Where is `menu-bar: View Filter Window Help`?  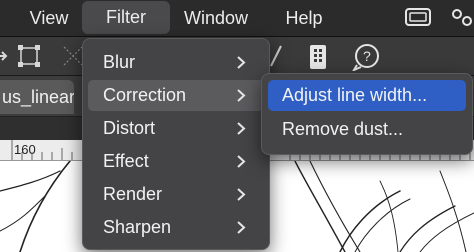 menu-bar: View Filter Window Help is located at coordinates (237, 18).